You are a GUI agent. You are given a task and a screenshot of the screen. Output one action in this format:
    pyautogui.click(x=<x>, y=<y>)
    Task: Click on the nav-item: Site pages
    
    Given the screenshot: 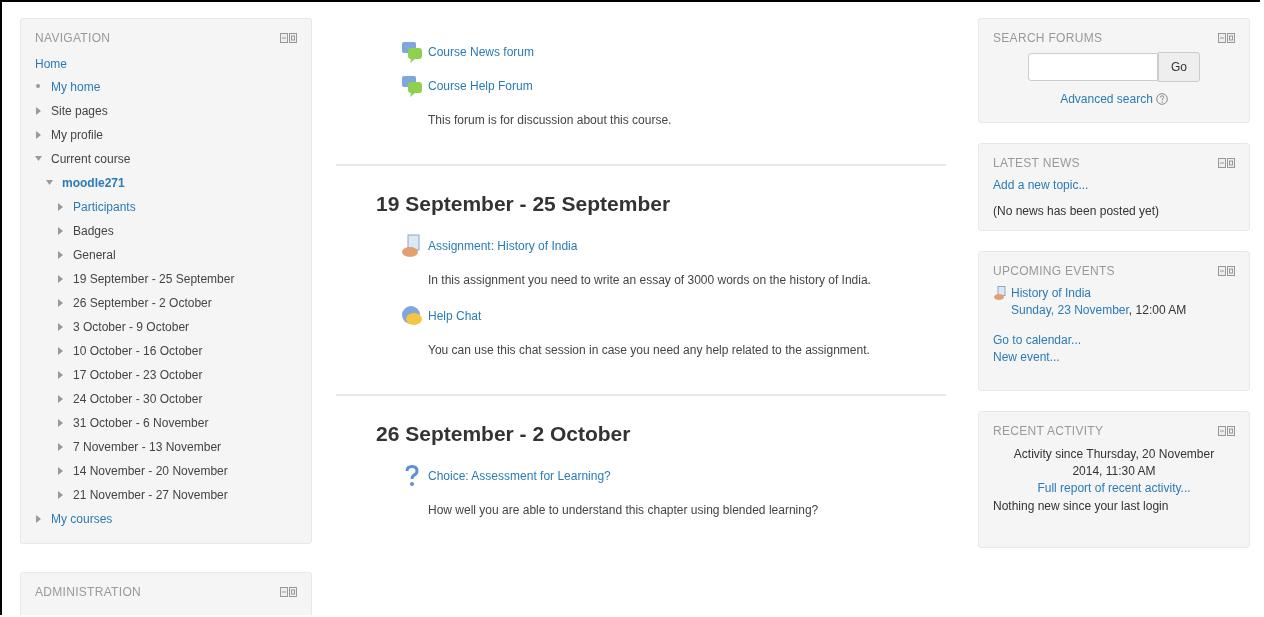 What is the action you would take?
    pyautogui.click(x=79, y=111)
    